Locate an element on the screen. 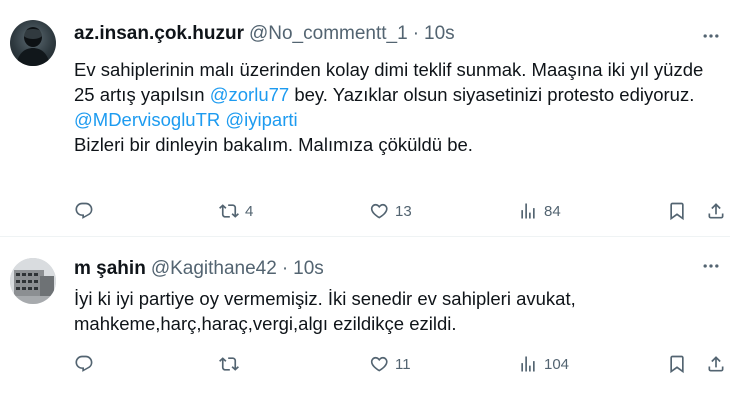  mention-link: @iyiparti is located at coordinates (261, 119).